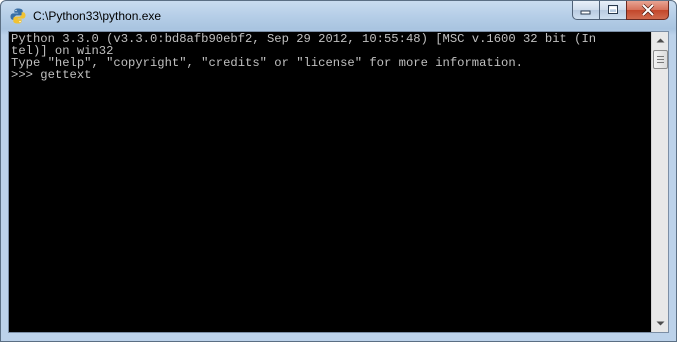  I want to click on scroll-up-button, so click(660, 40).